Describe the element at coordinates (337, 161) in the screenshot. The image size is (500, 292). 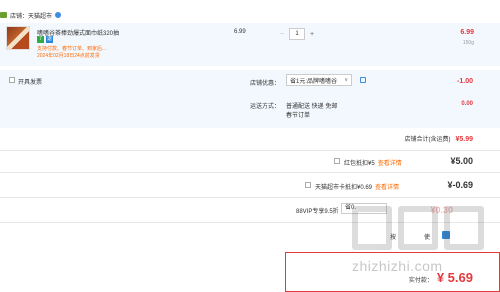
I see `red-packet-checkbox` at that location.